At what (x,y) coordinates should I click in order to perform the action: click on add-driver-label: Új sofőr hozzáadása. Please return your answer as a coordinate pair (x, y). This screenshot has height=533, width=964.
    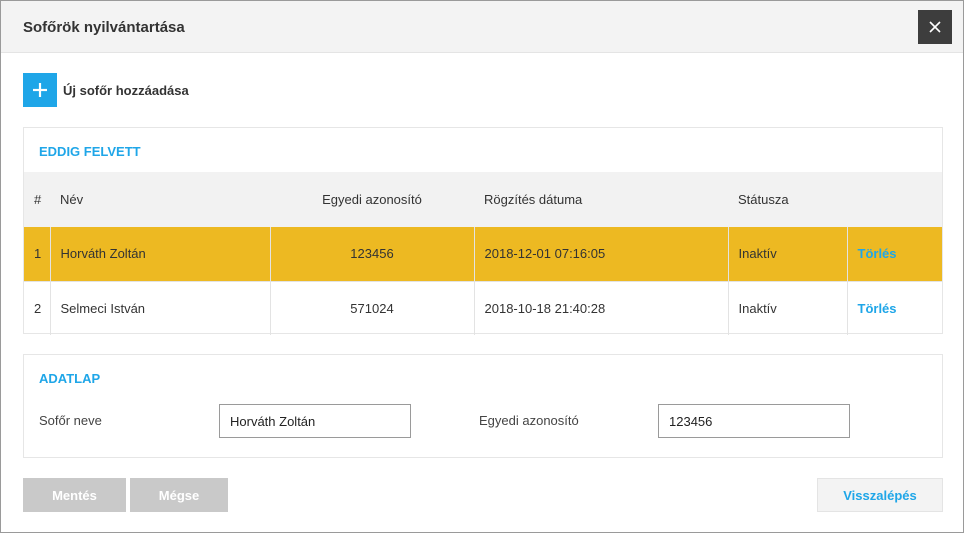
    Looking at the image, I should click on (126, 90).